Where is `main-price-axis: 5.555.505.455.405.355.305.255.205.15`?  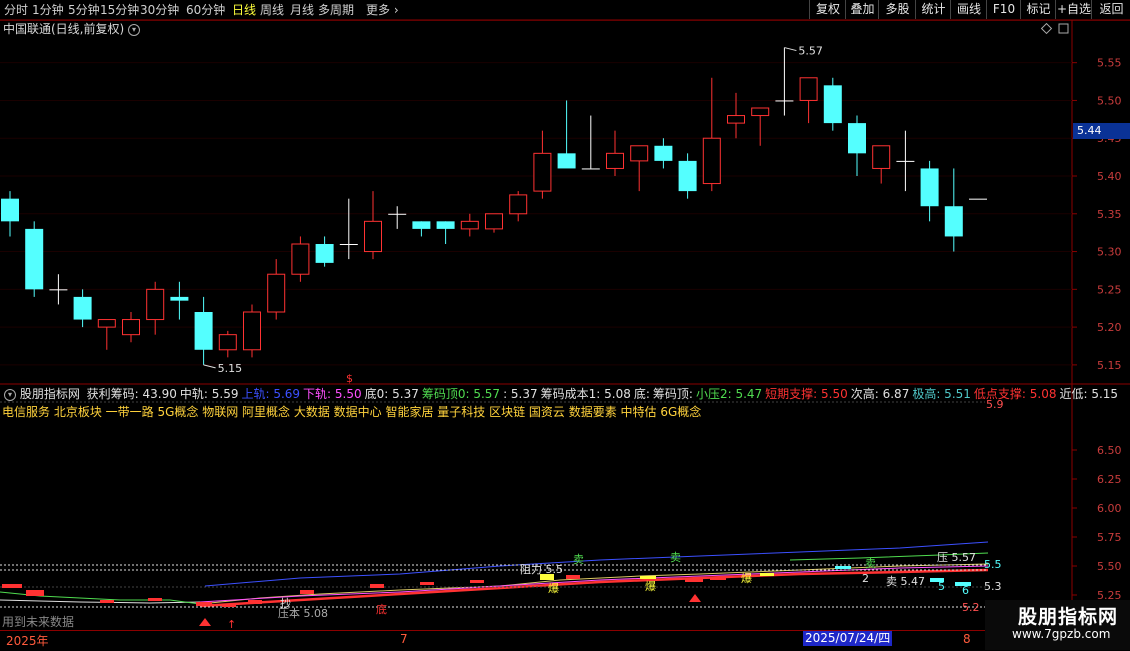 main-price-axis: 5.555.505.455.405.355.305.255.205.15 is located at coordinates (1097, 214).